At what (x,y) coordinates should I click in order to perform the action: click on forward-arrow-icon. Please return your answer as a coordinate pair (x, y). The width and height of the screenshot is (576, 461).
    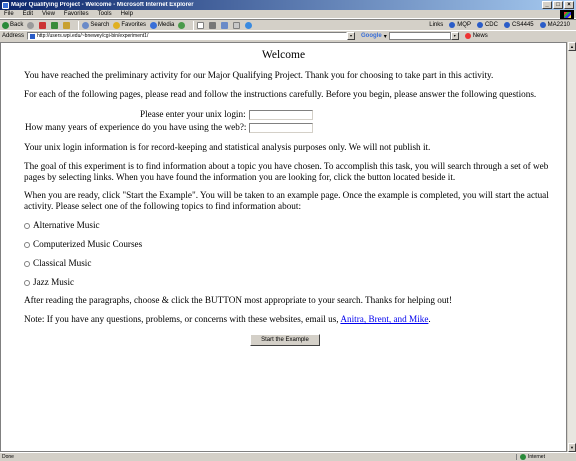
    Looking at the image, I should click on (31, 25).